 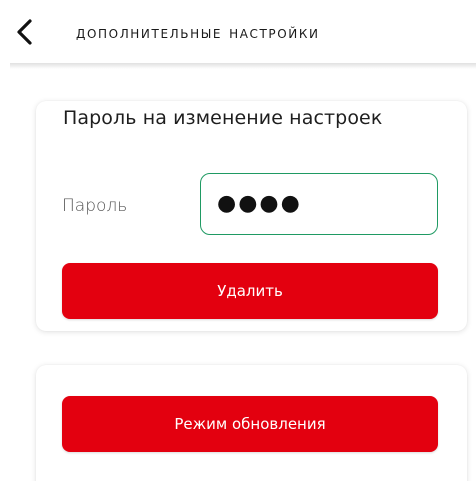 I want to click on top-bar: Дополнительные настройки, so click(x=238, y=30).